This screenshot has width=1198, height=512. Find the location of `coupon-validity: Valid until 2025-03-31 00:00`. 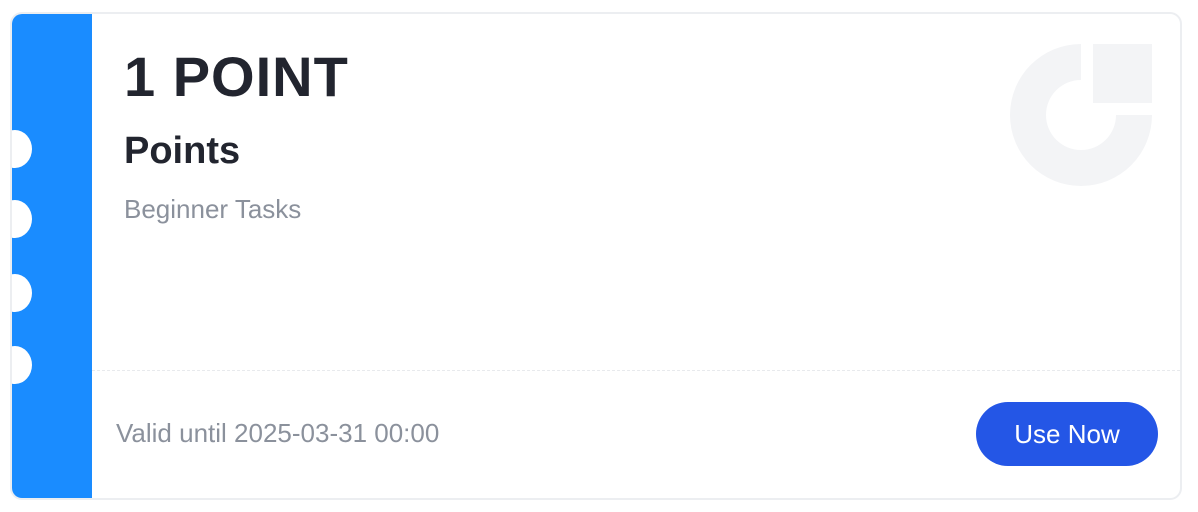

coupon-validity: Valid until 2025-03-31 00:00 is located at coordinates (278, 433).